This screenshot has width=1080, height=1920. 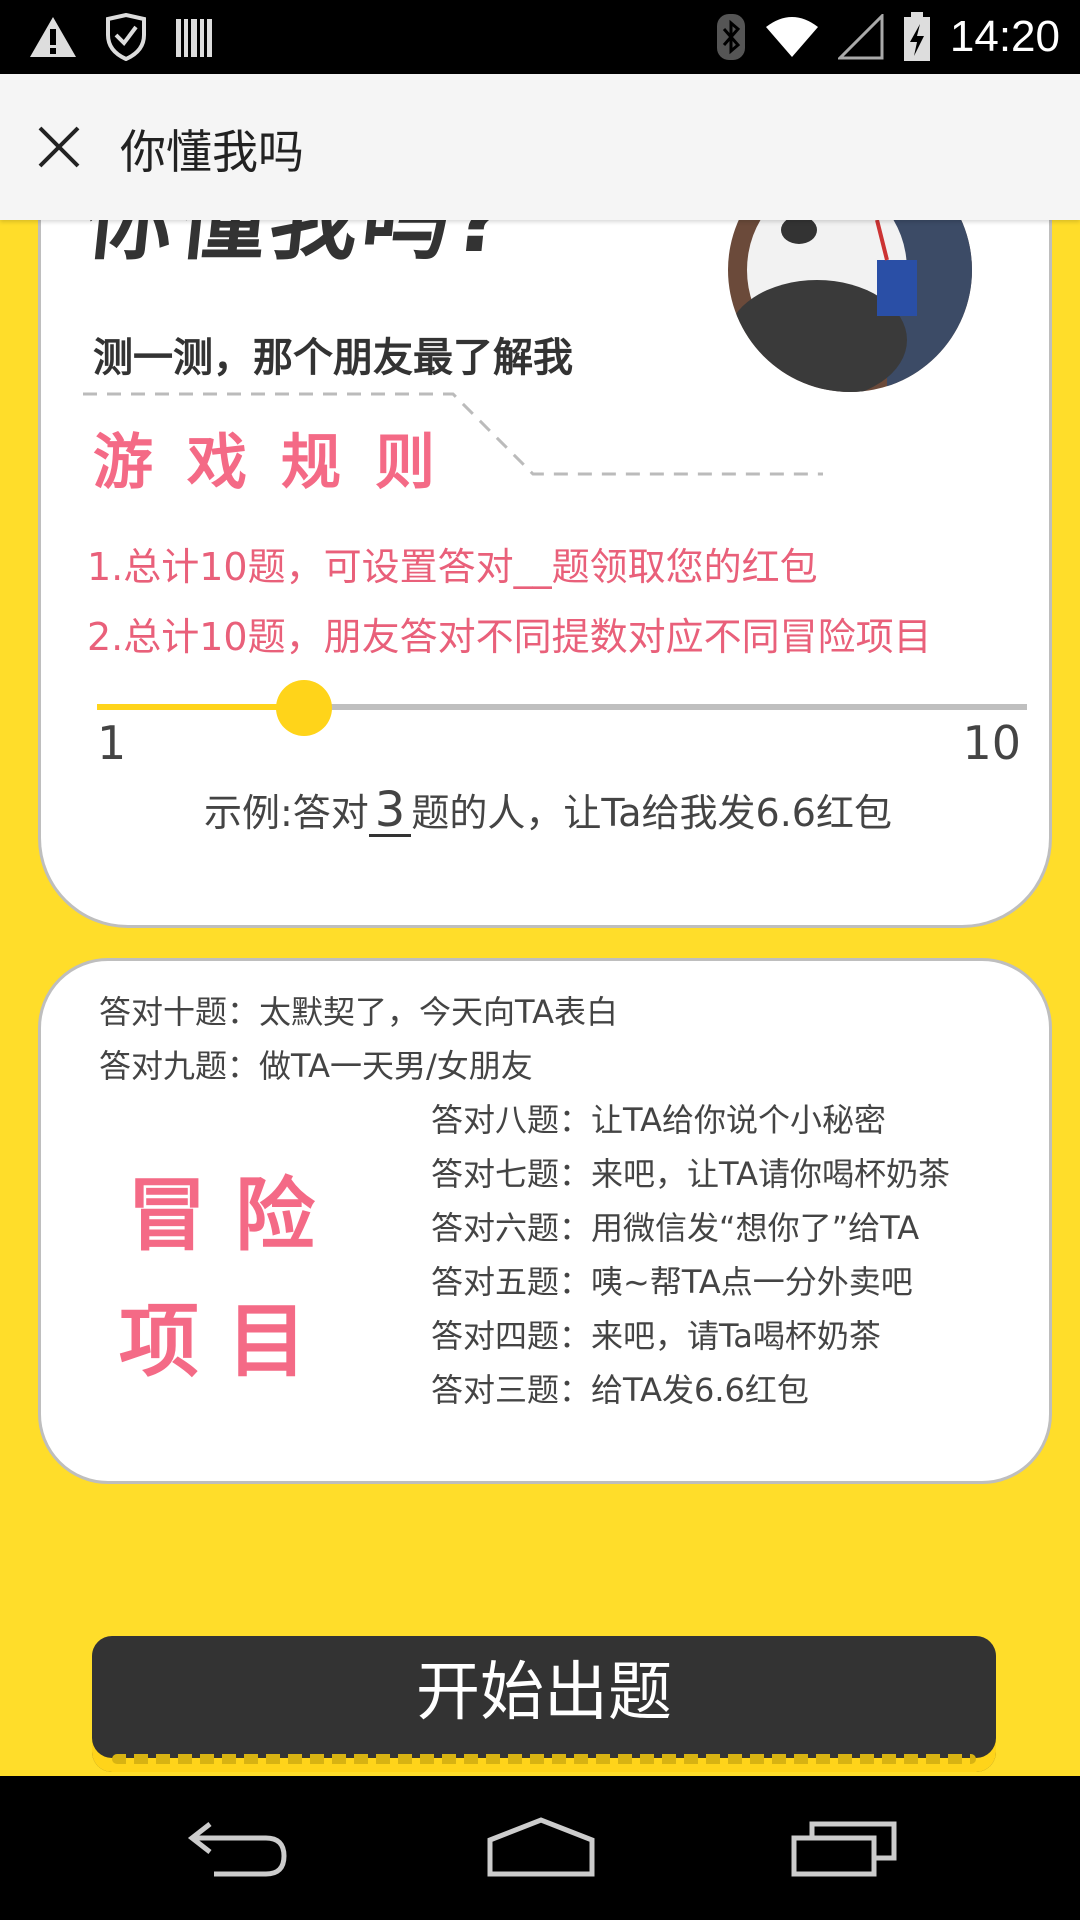 I want to click on status-left, so click(x=121, y=37).